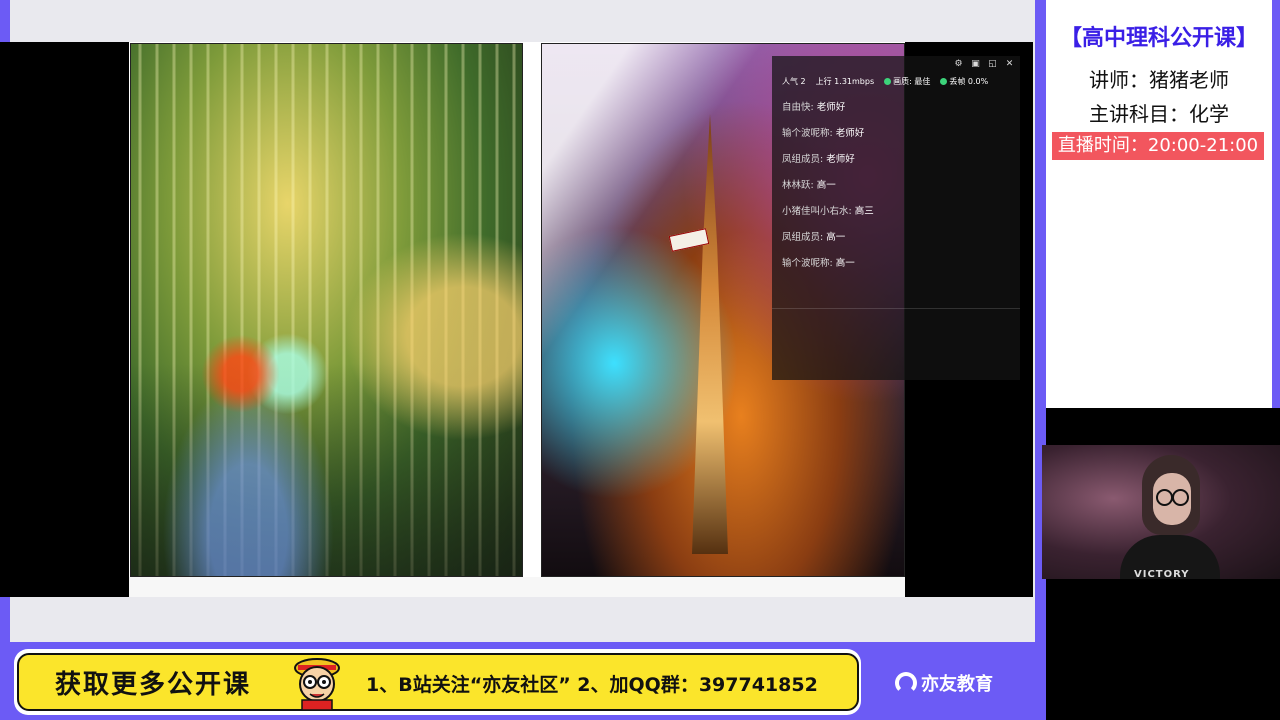 The height and width of the screenshot is (720, 1280). What do you see at coordinates (517, 587) in the screenshot?
I see `slide-footer-strip` at bounding box center [517, 587].